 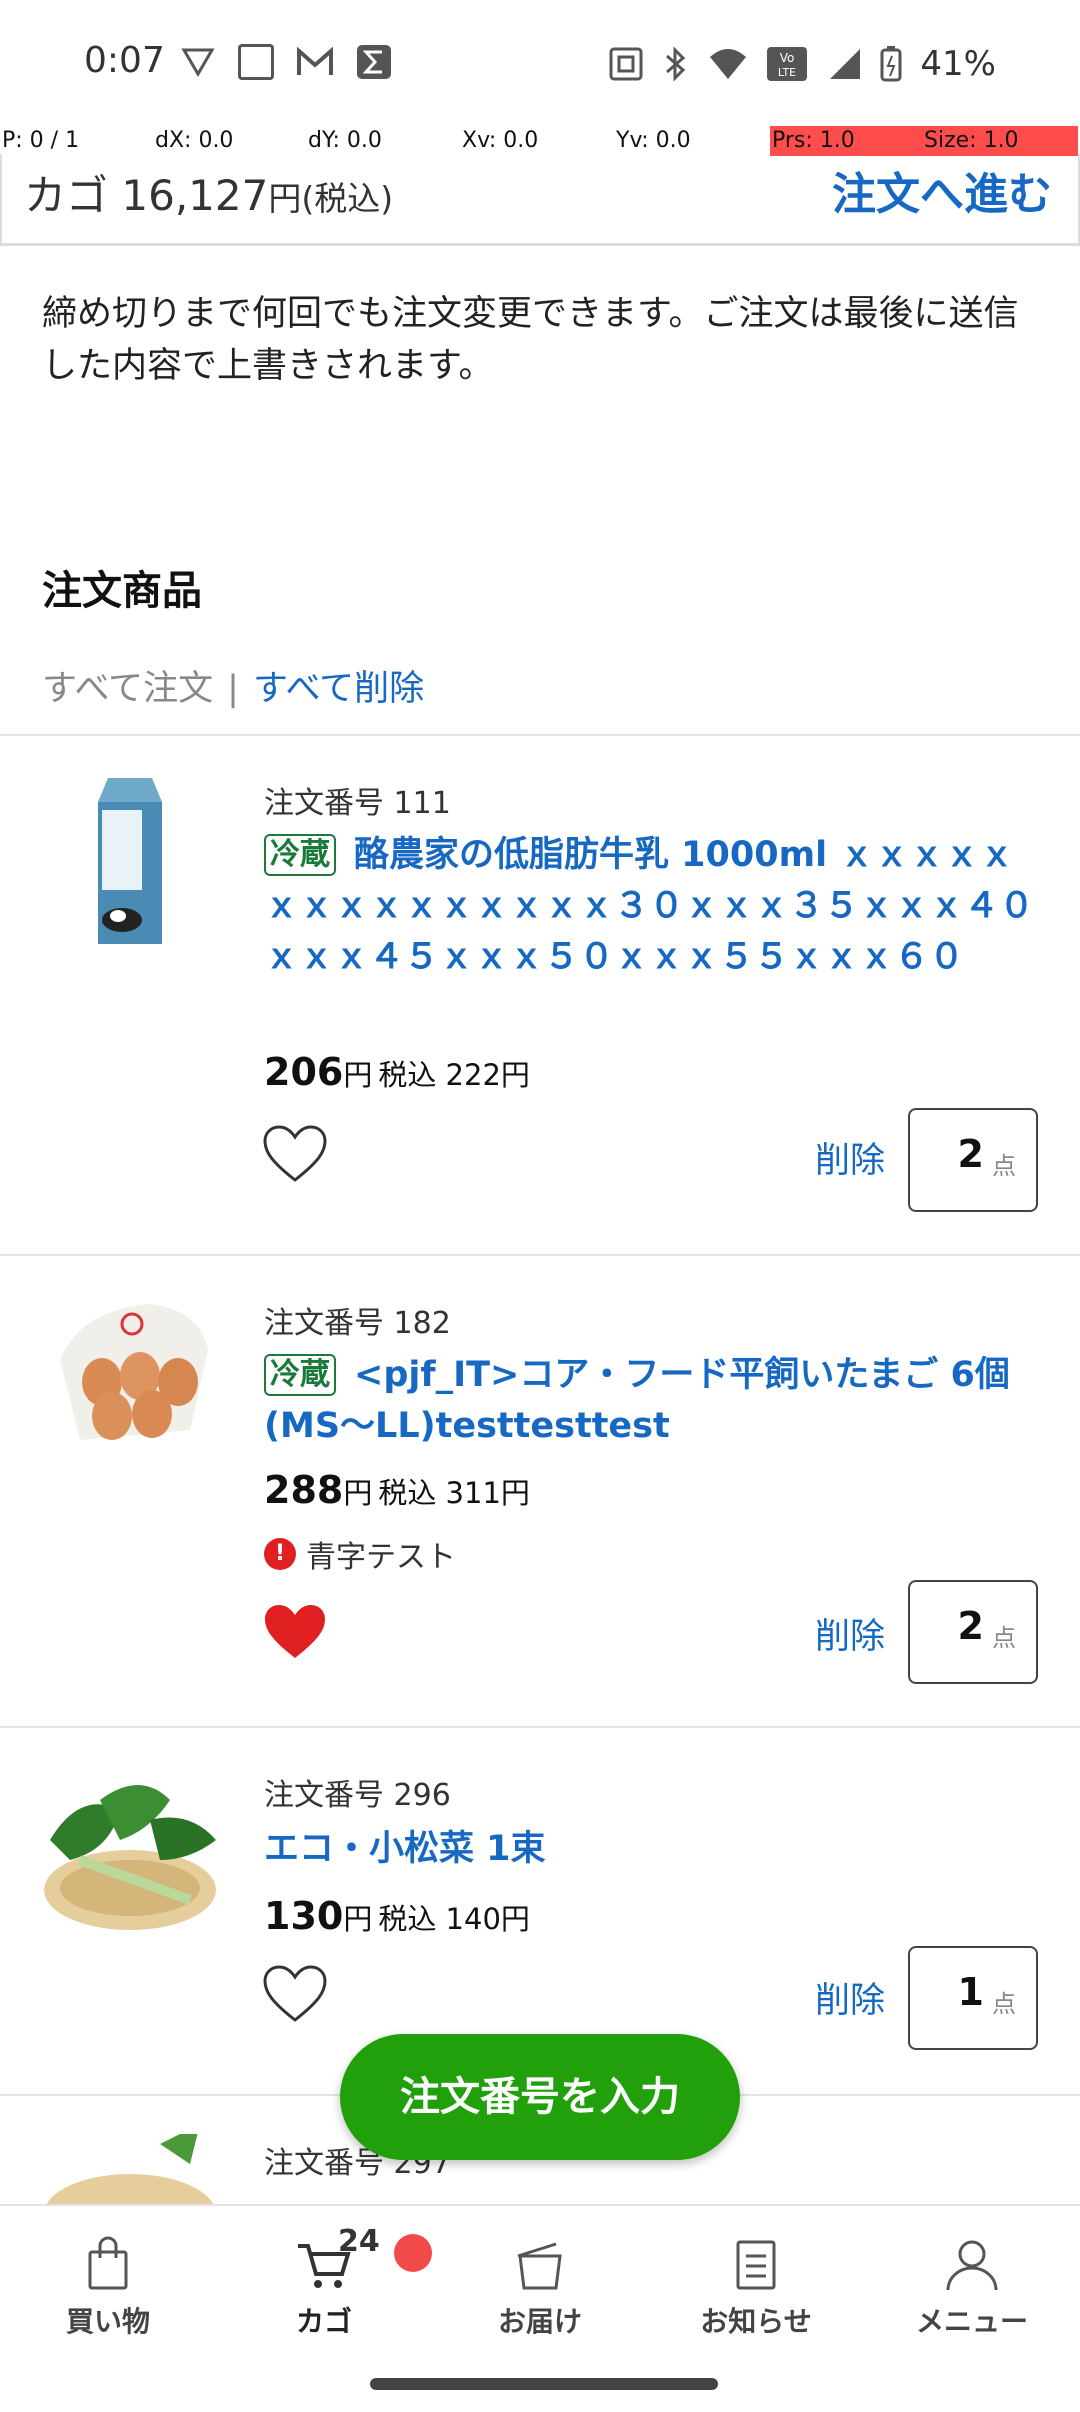 What do you see at coordinates (130, 860) in the screenshot?
I see `milk-carton-image` at bounding box center [130, 860].